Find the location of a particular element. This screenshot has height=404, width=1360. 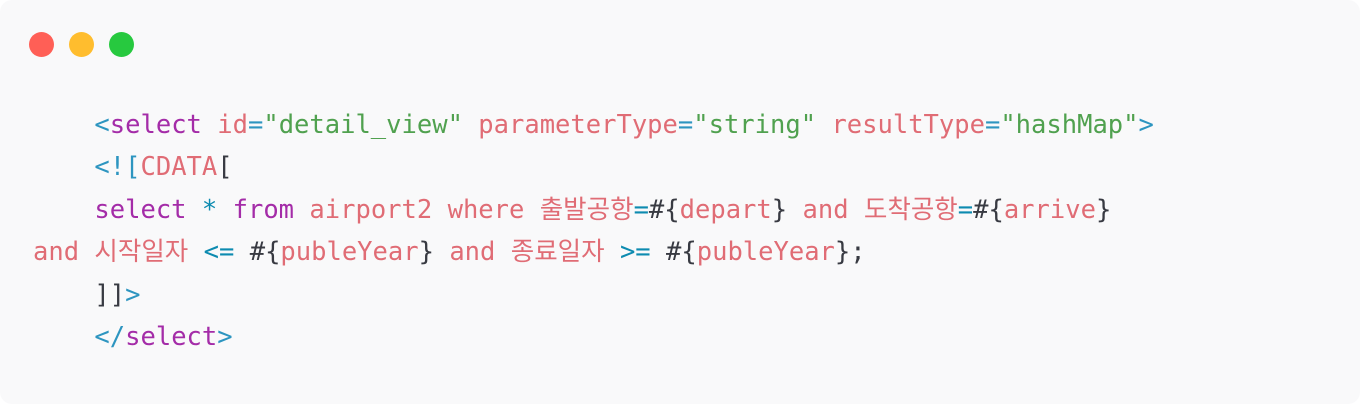

code-token: airport2 is located at coordinates (371, 209).